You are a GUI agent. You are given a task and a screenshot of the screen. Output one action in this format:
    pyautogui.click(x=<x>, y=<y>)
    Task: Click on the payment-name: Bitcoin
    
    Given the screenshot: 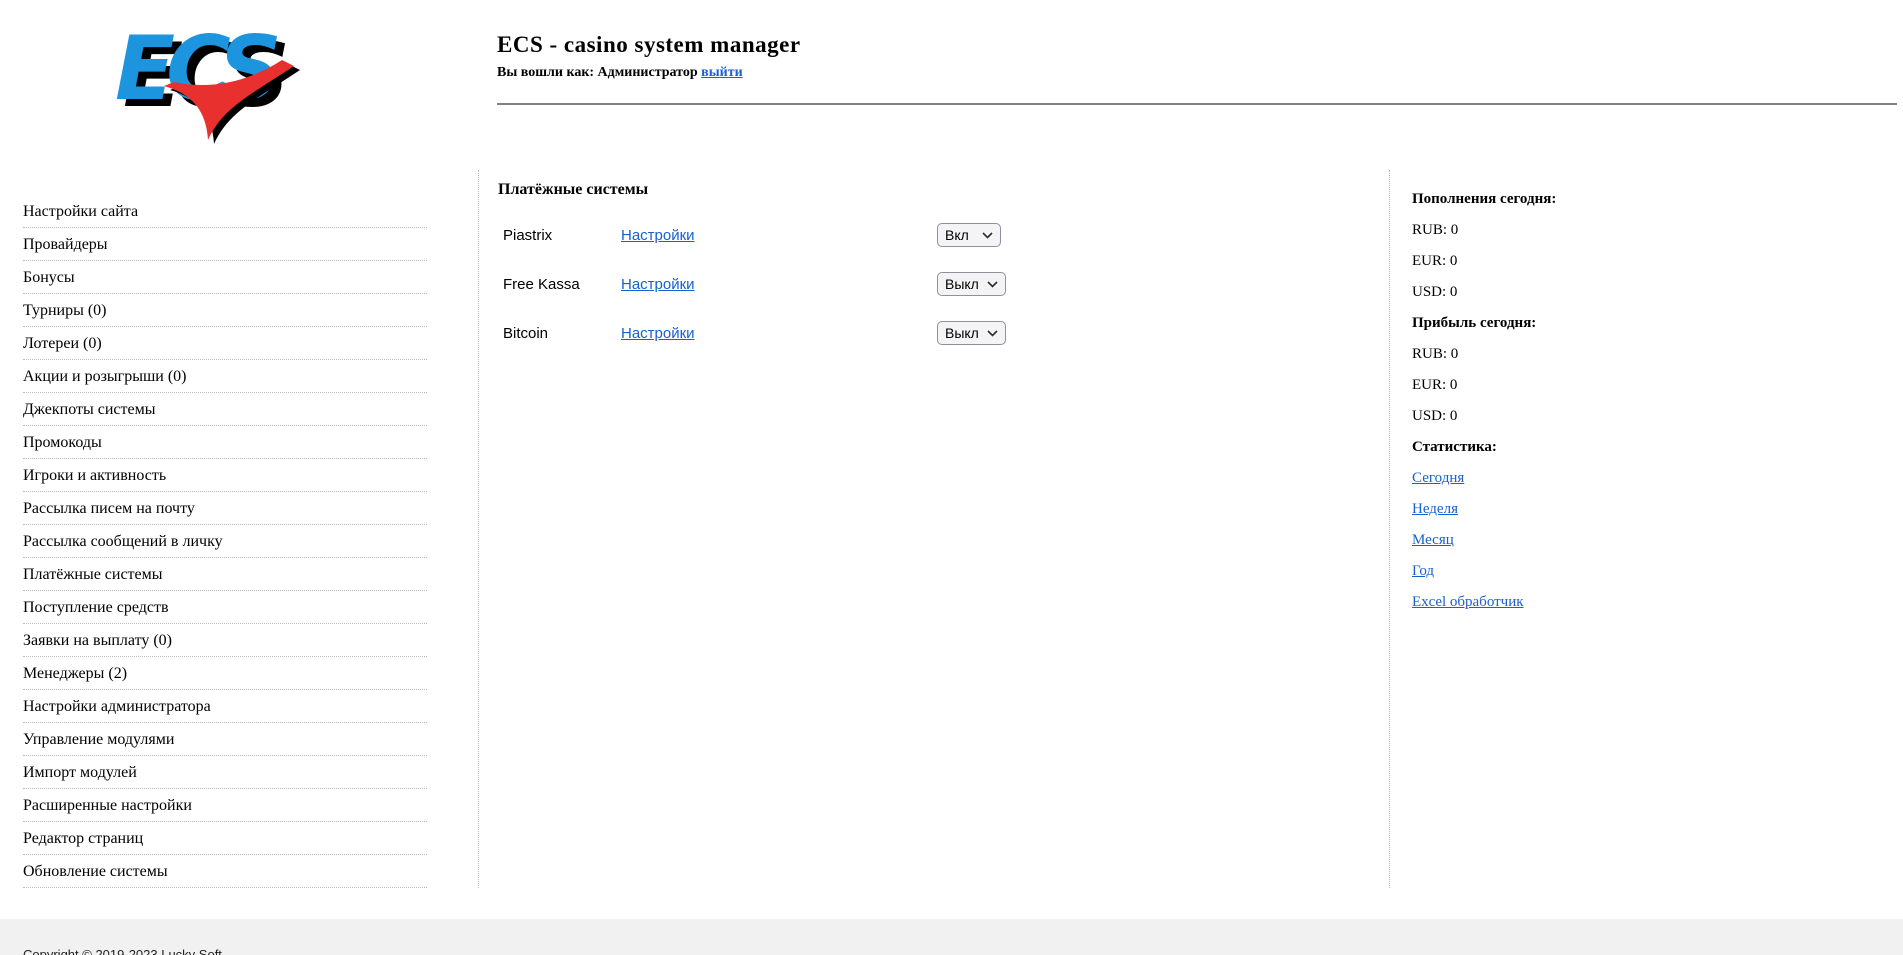 What is the action you would take?
    pyautogui.click(x=526, y=333)
    